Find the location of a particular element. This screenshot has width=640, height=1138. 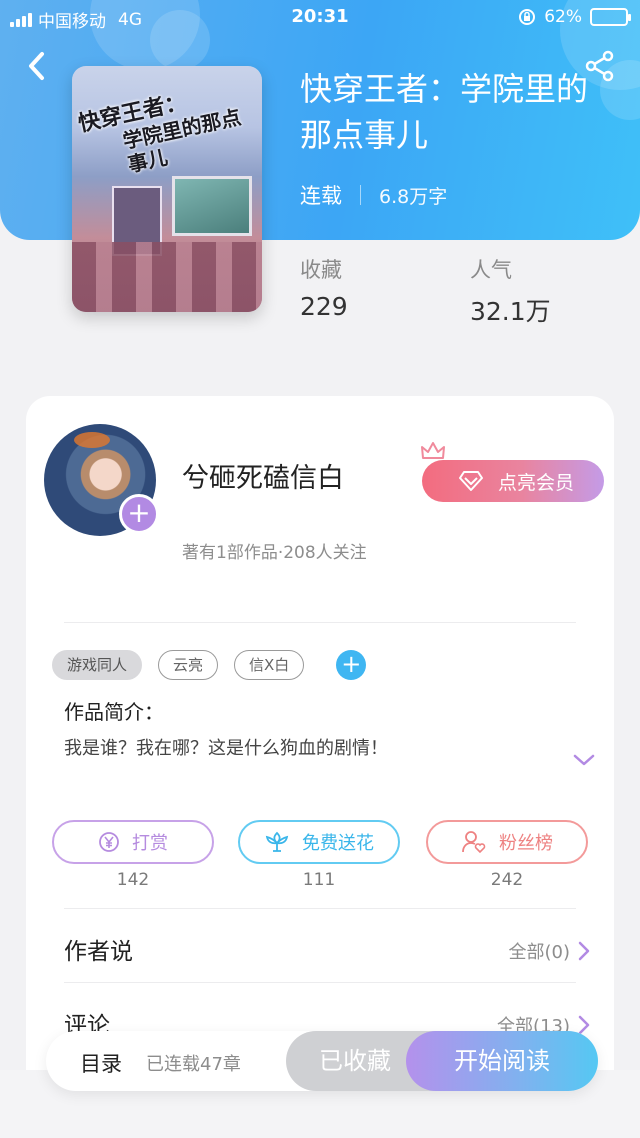

cover-window is located at coordinates (212, 206).